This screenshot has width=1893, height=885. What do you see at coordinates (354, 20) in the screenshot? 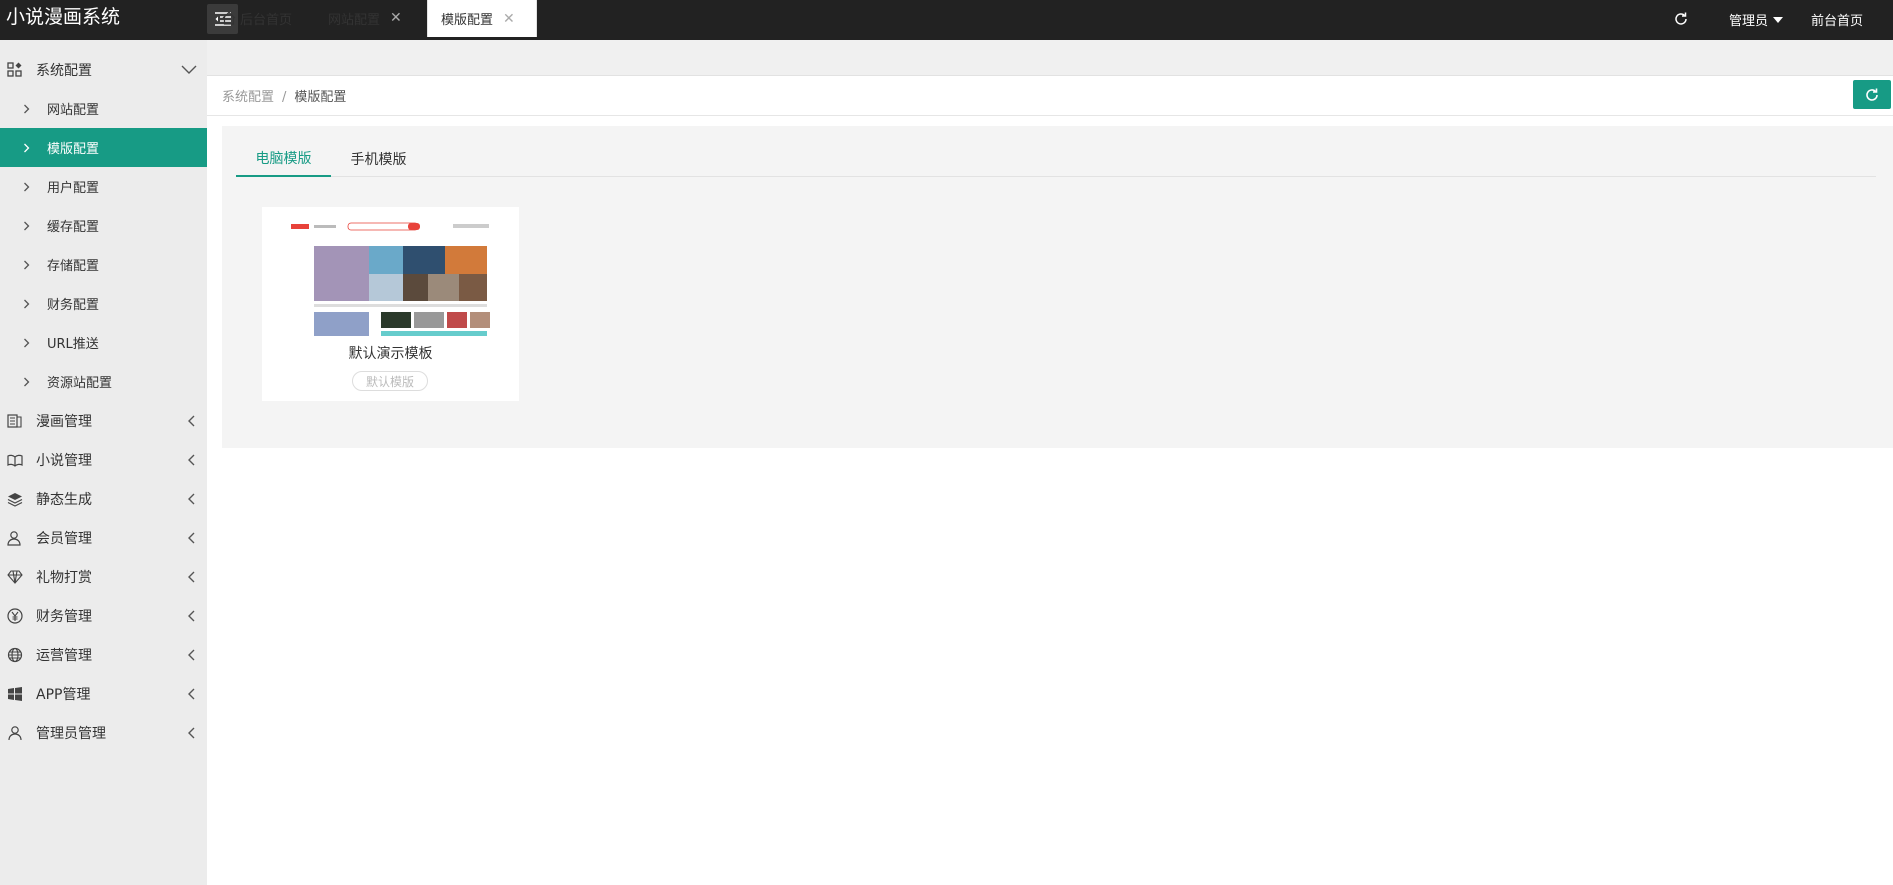
I see `tab-label: 网站配置` at bounding box center [354, 20].